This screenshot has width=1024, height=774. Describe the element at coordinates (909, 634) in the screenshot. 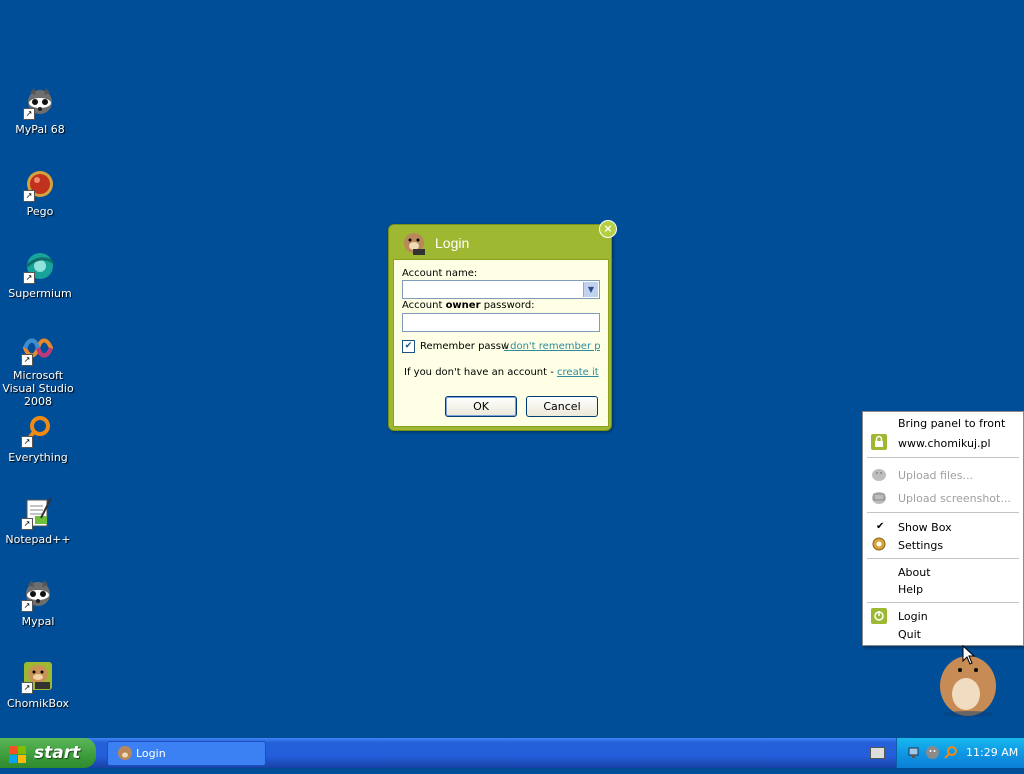

I see `menu-item-quit: Quit` at that location.